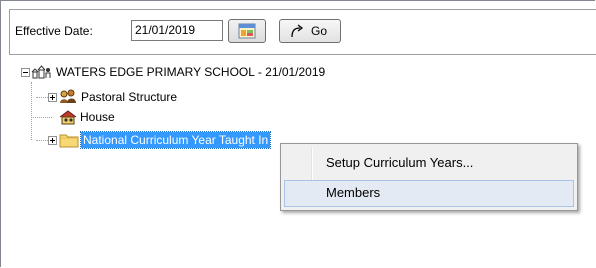 This screenshot has height=268, width=596. I want to click on tree-root-item: WATERS EDGE PRIMARY SCHOOL - 21/01/2019, so click(173, 72).